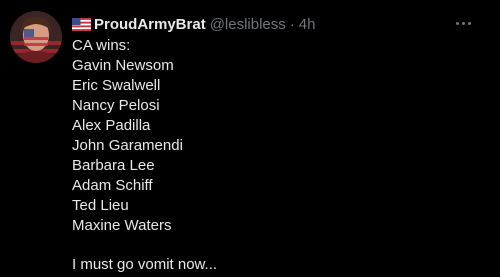 The image size is (500, 277). I want to click on timestamp: 4h, so click(307, 24).